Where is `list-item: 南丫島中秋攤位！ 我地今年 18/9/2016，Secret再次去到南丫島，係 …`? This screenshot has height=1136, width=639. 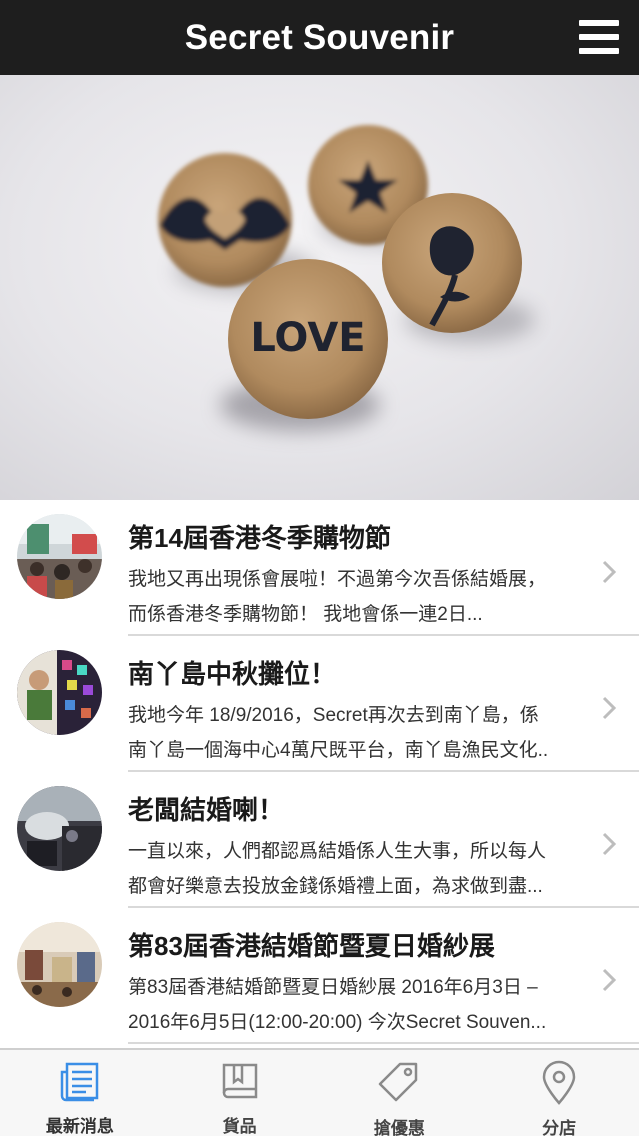 list-item: 南丫島中秋攤位！ 我地今年 18/9/2016，Secret再次去到南丫島，係 … is located at coordinates (319, 704).